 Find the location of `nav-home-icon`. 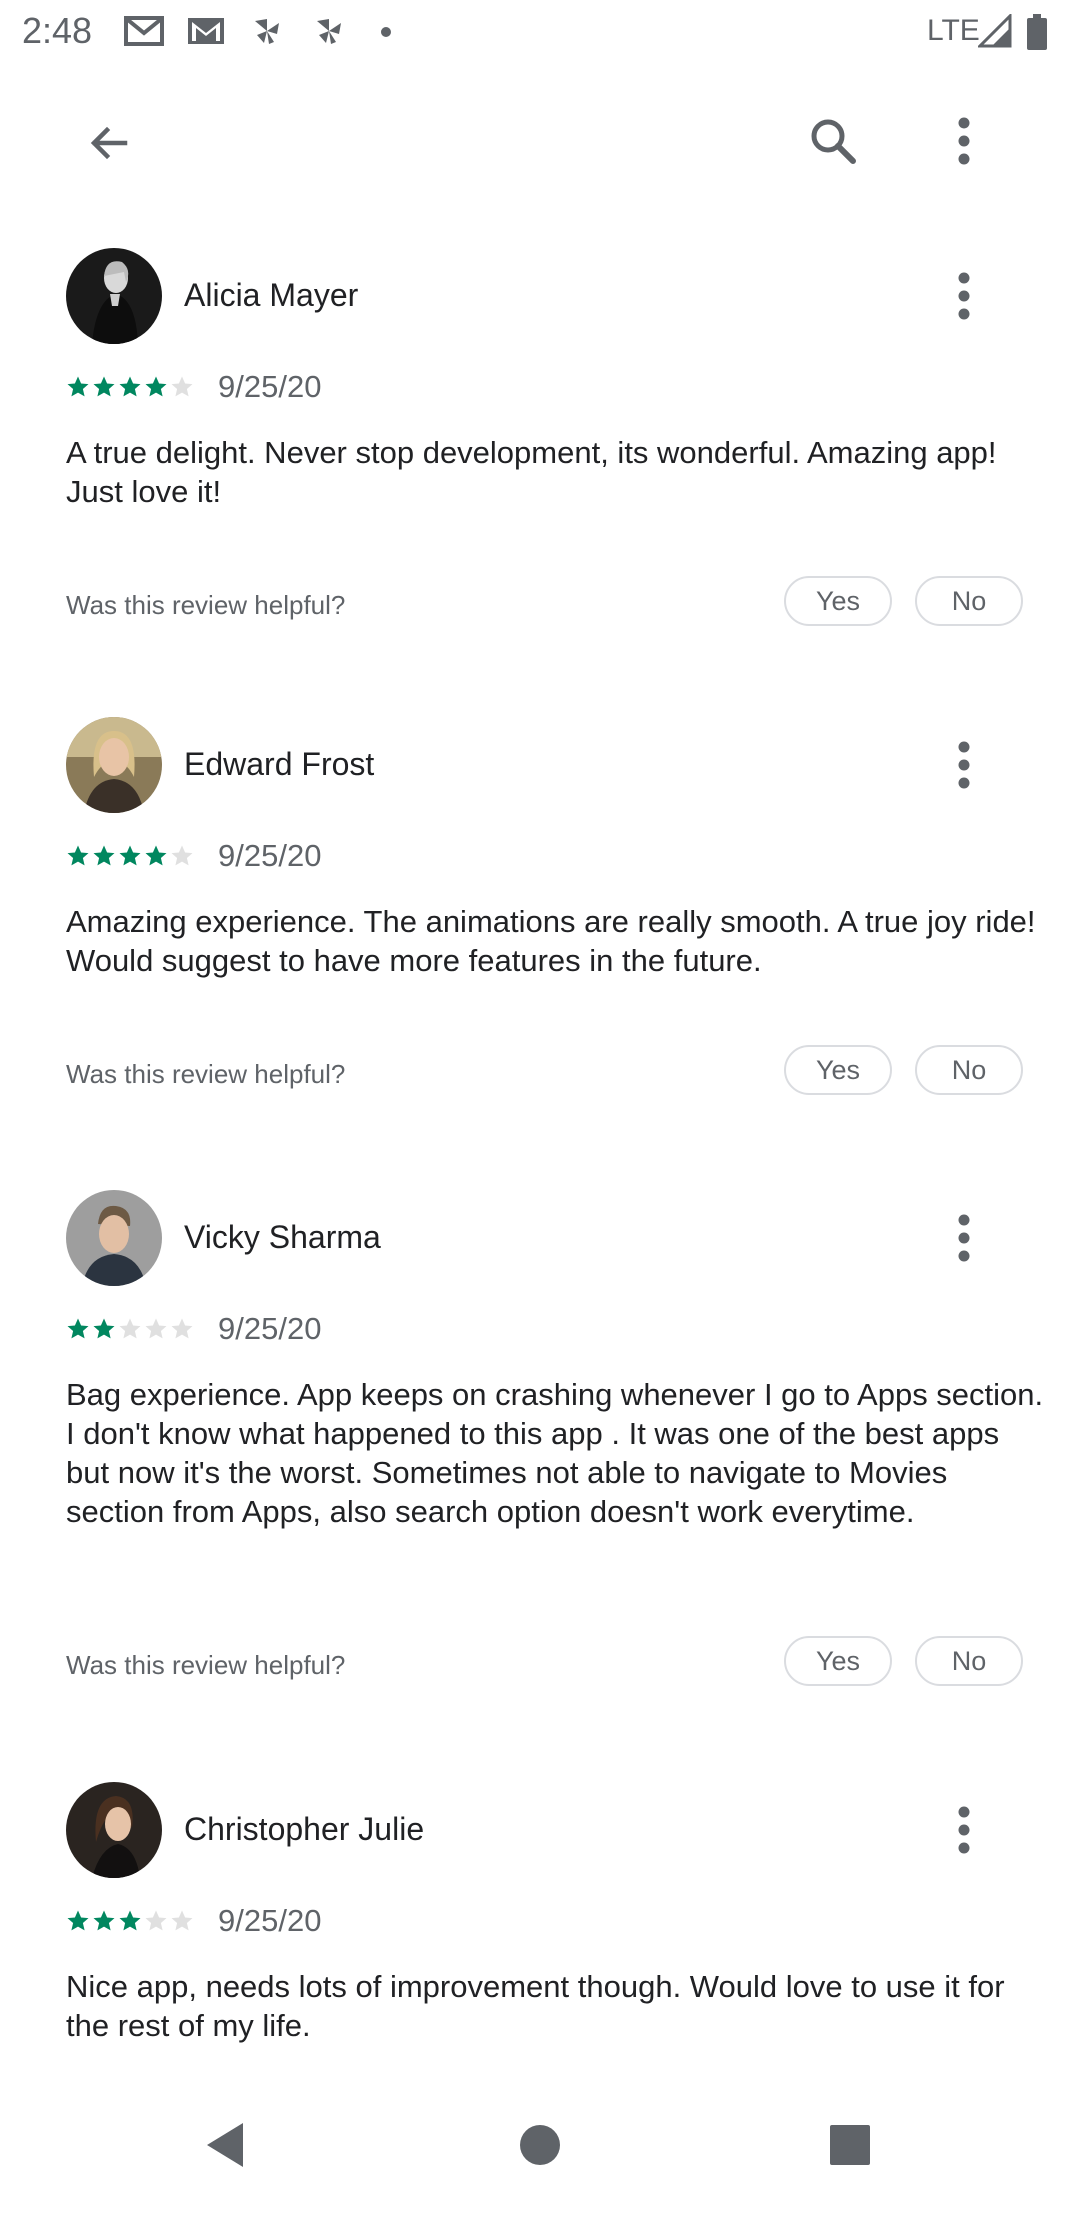

nav-home-icon is located at coordinates (540, 2145).